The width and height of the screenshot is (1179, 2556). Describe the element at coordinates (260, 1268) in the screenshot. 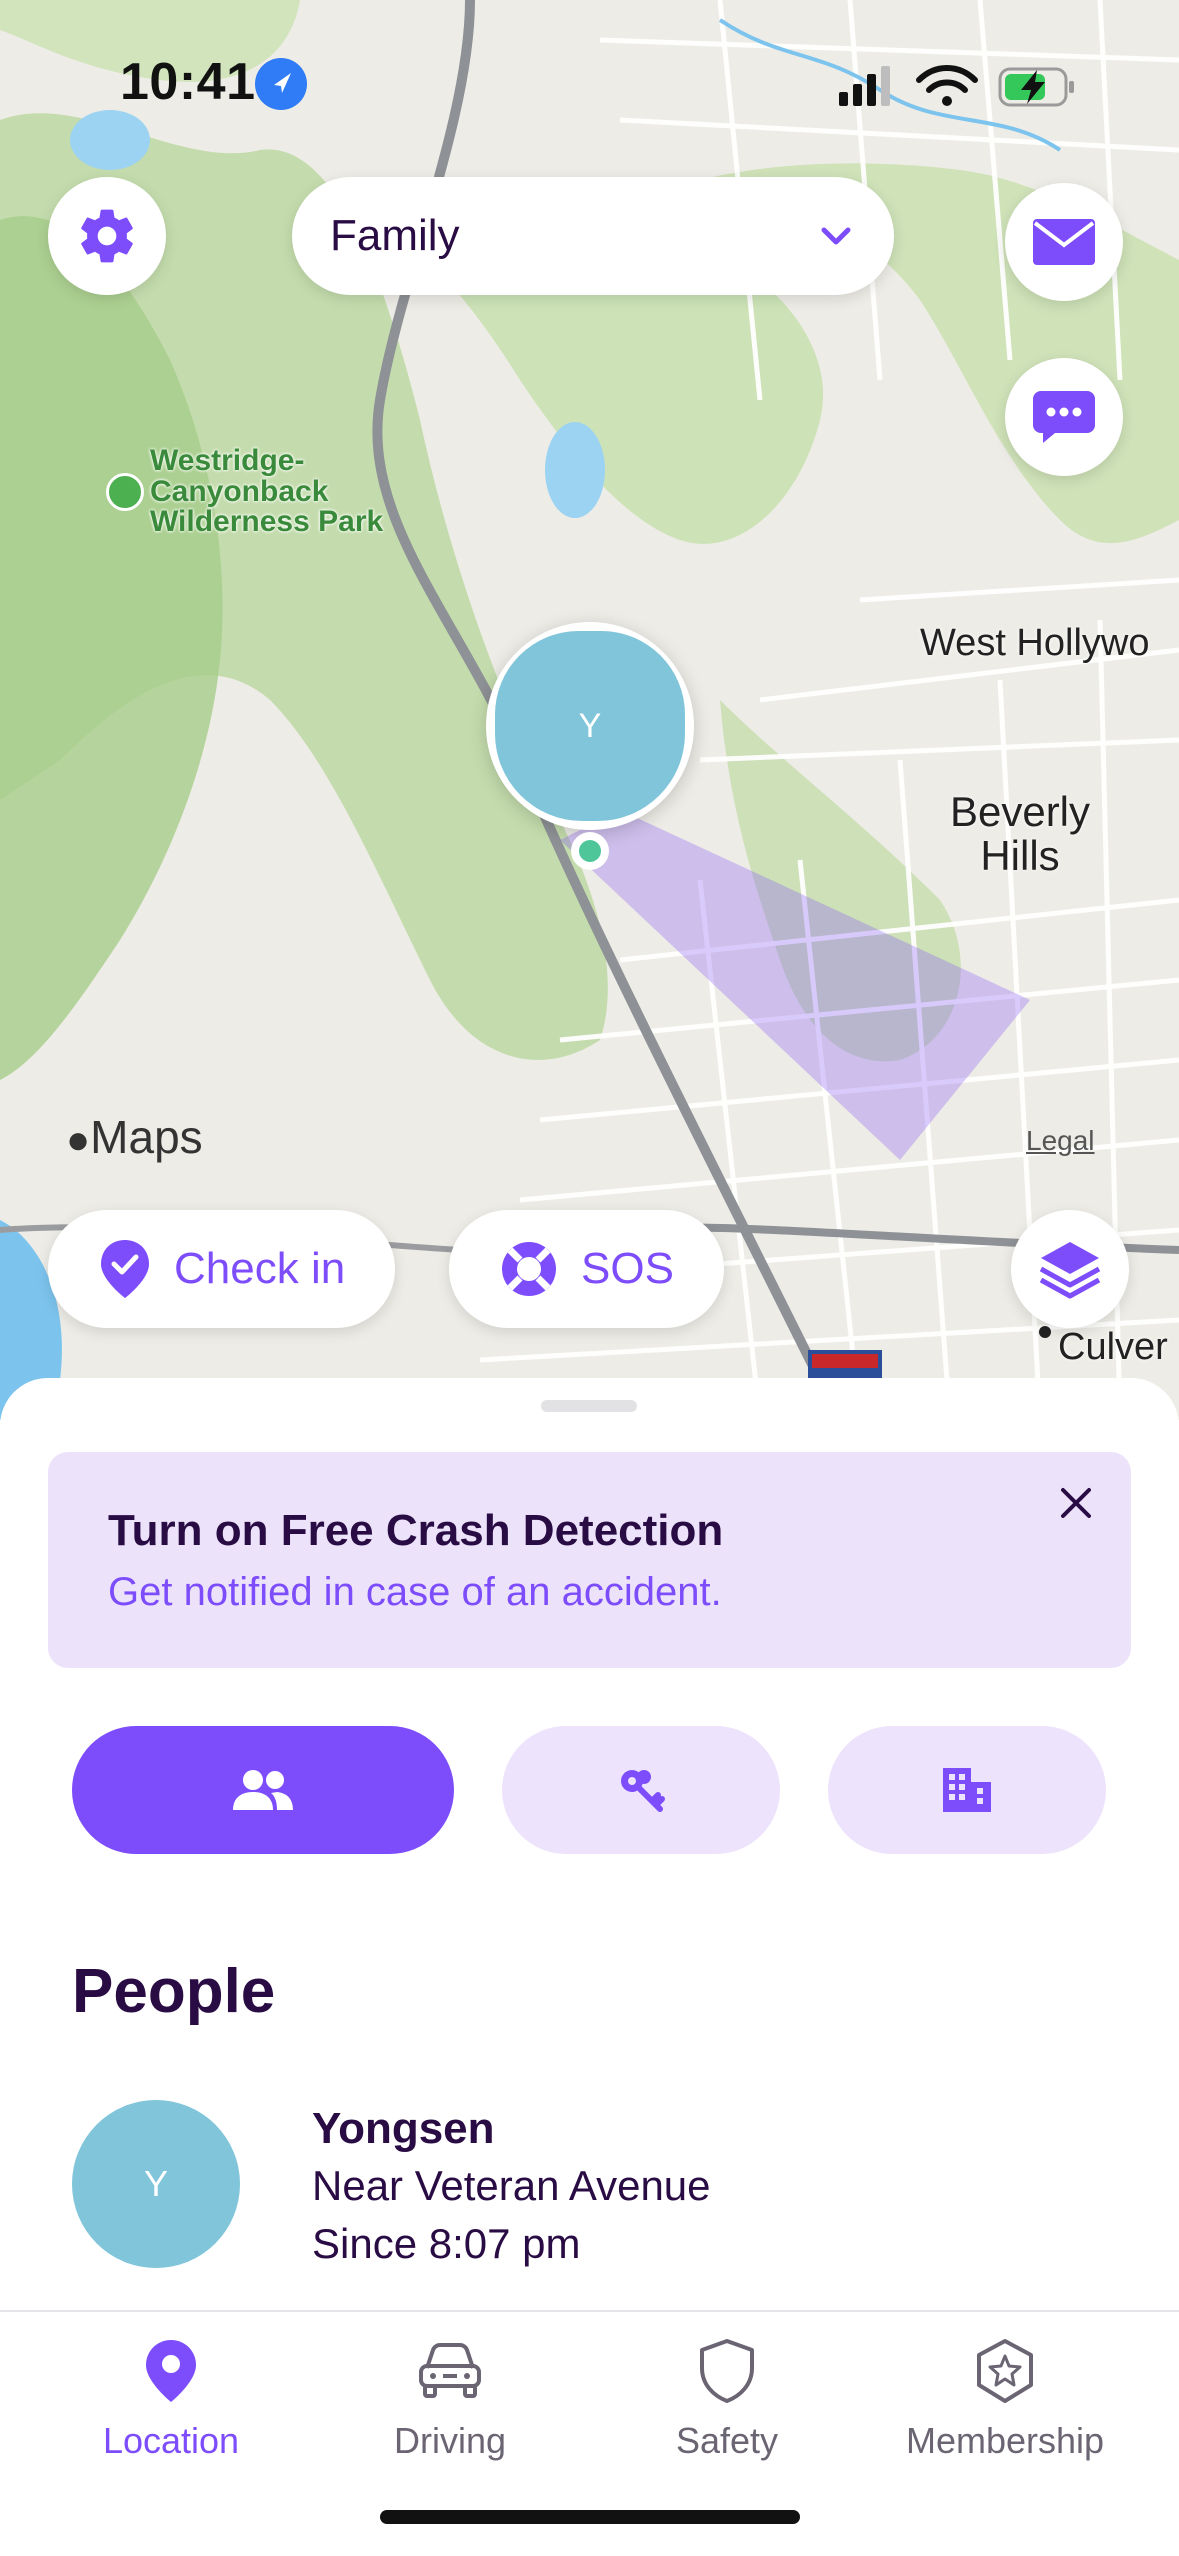

I see `check-in-label: Check in` at that location.